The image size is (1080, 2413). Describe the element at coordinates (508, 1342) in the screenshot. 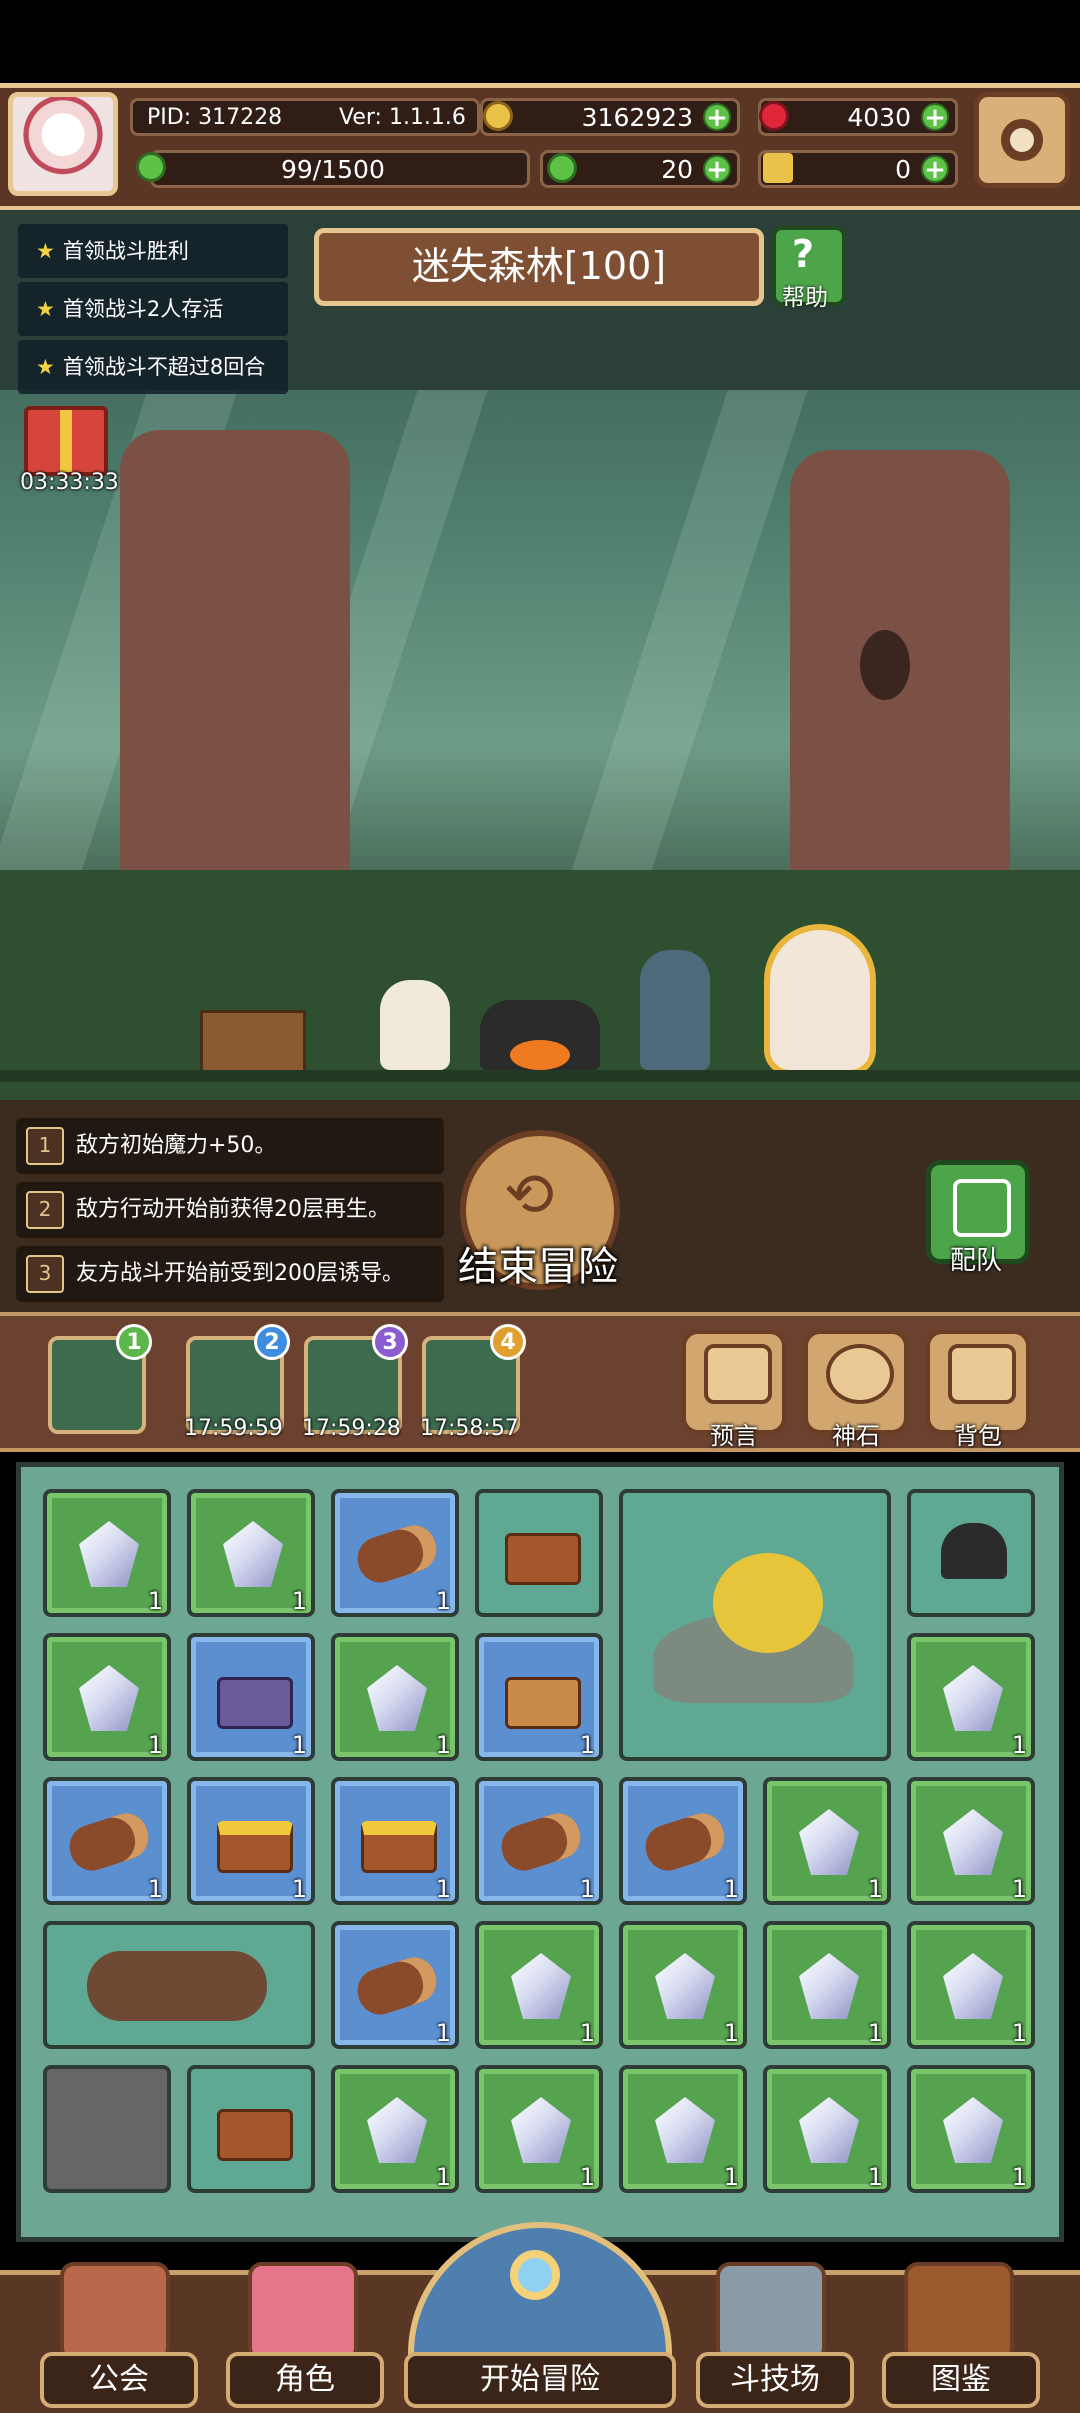

I see `slot-number-badge: 4` at that location.